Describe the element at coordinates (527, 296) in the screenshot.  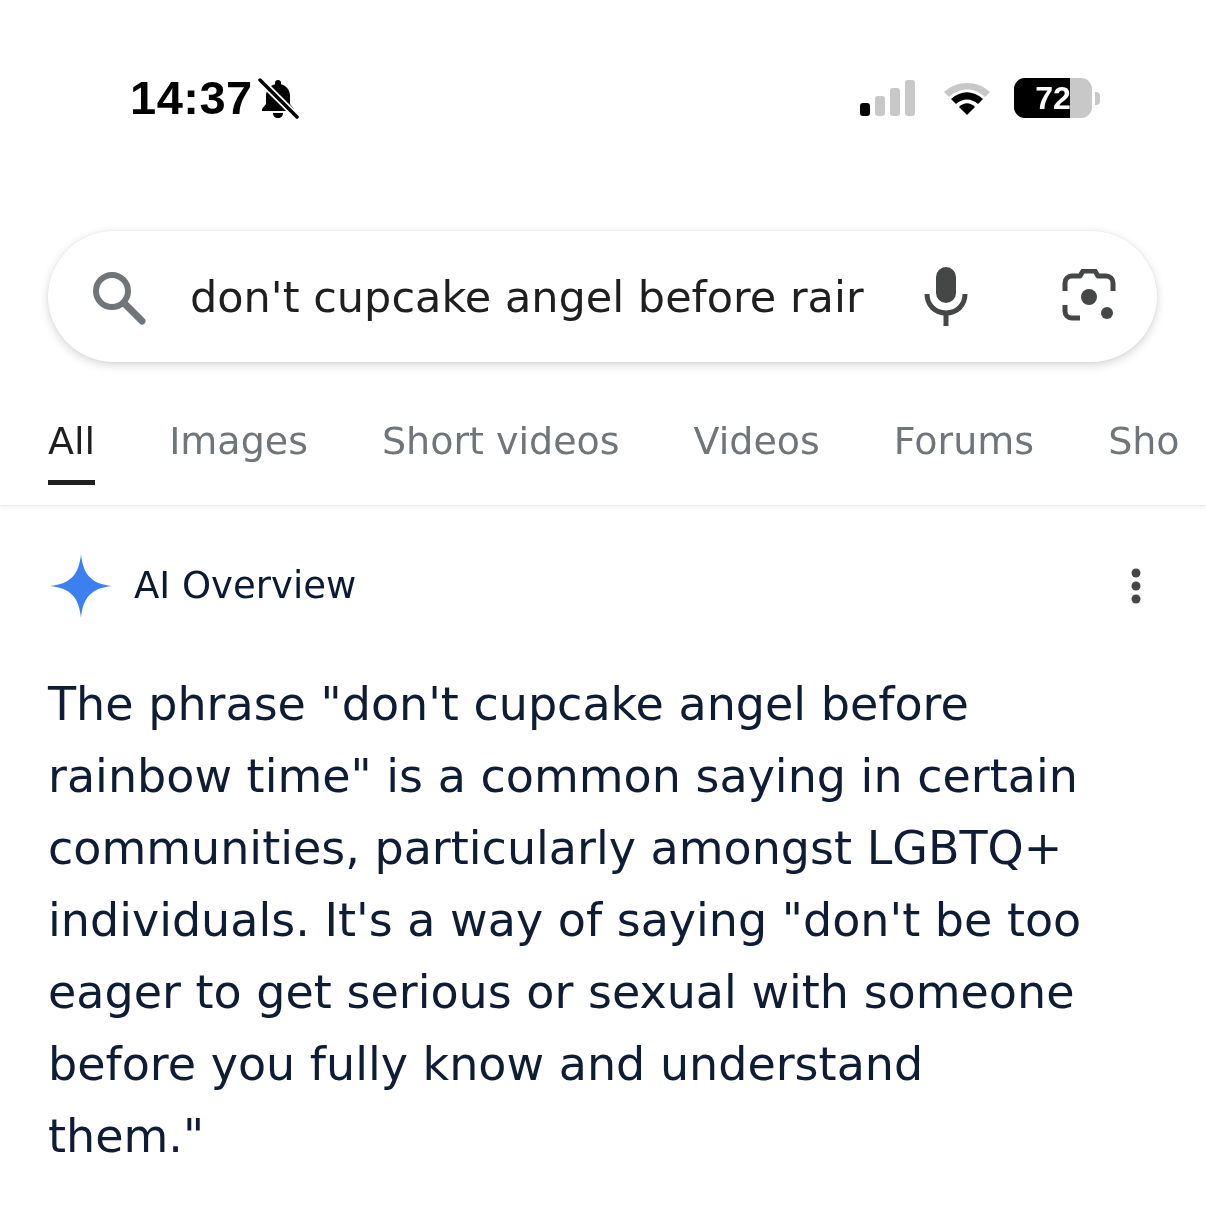
I see `search-input: don't cupcake angel before rair` at that location.